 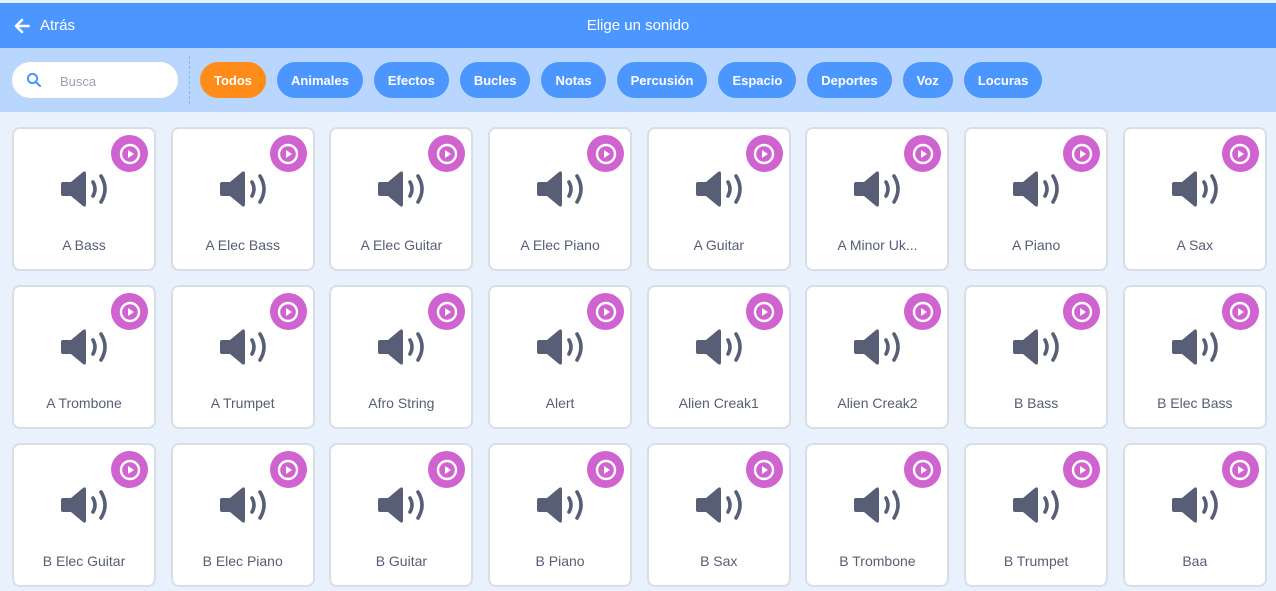 I want to click on tag-todos-button: Todos, so click(x=233, y=80).